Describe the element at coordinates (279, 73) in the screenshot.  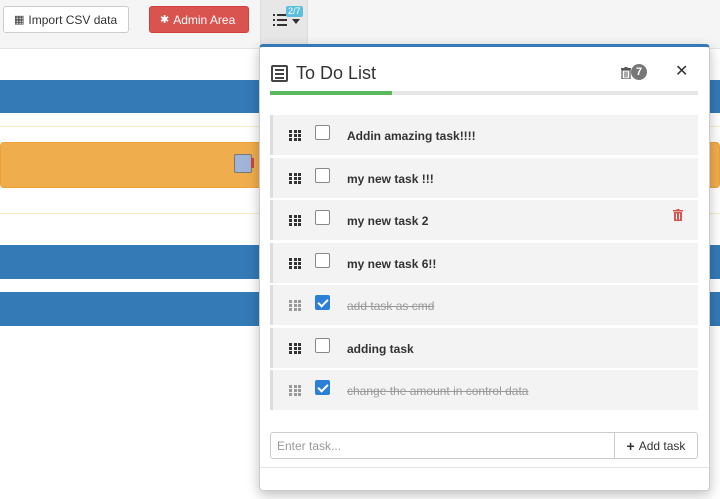
I see `list-alt-icon` at that location.